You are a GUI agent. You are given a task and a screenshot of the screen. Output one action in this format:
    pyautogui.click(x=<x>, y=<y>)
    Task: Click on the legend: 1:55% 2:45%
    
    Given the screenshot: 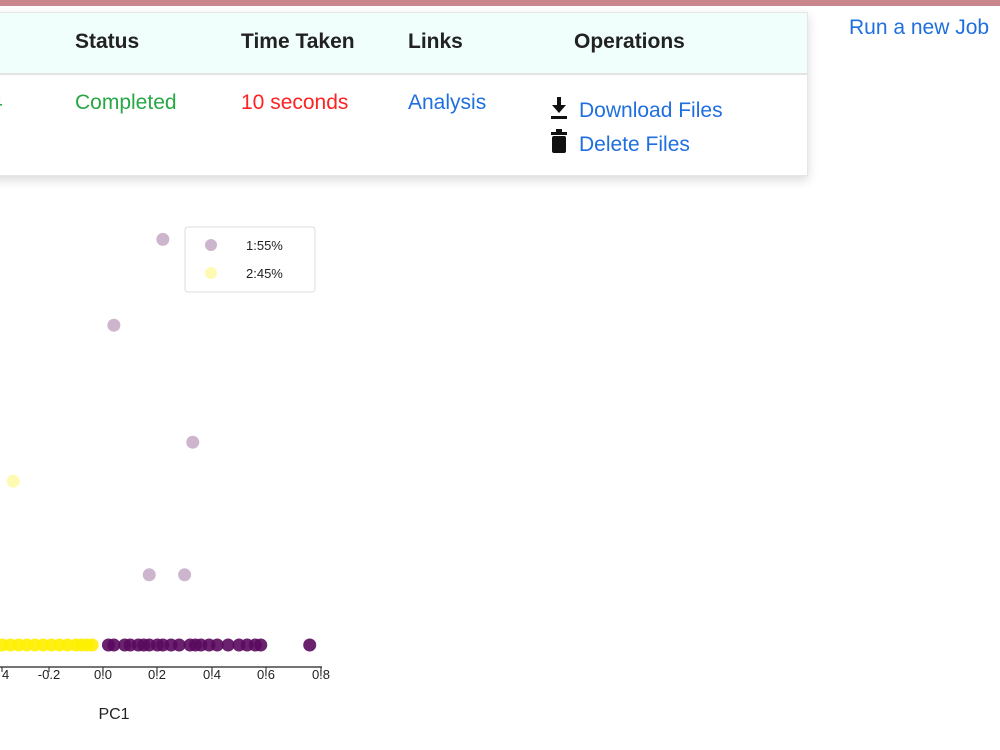 What is the action you would take?
    pyautogui.click(x=250, y=259)
    